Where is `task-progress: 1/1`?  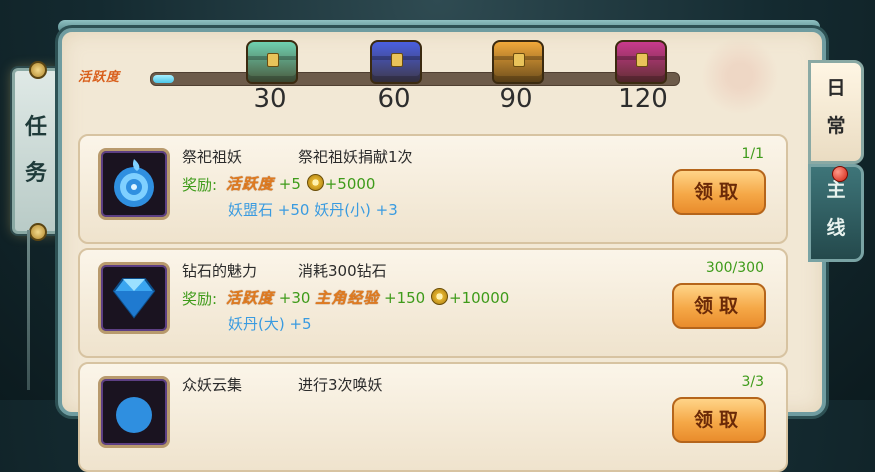
task-progress: 1/1 is located at coordinates (752, 154).